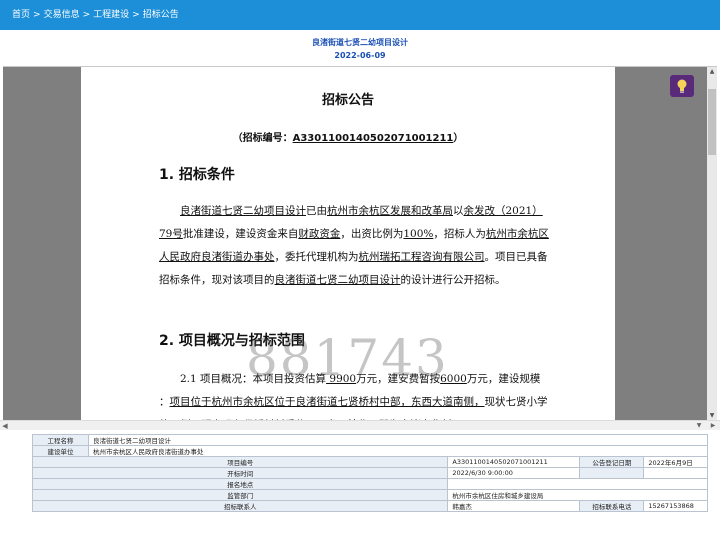 The image size is (720, 533). Describe the element at coordinates (347, 100) in the screenshot. I see `document-title: 招标公告` at that location.